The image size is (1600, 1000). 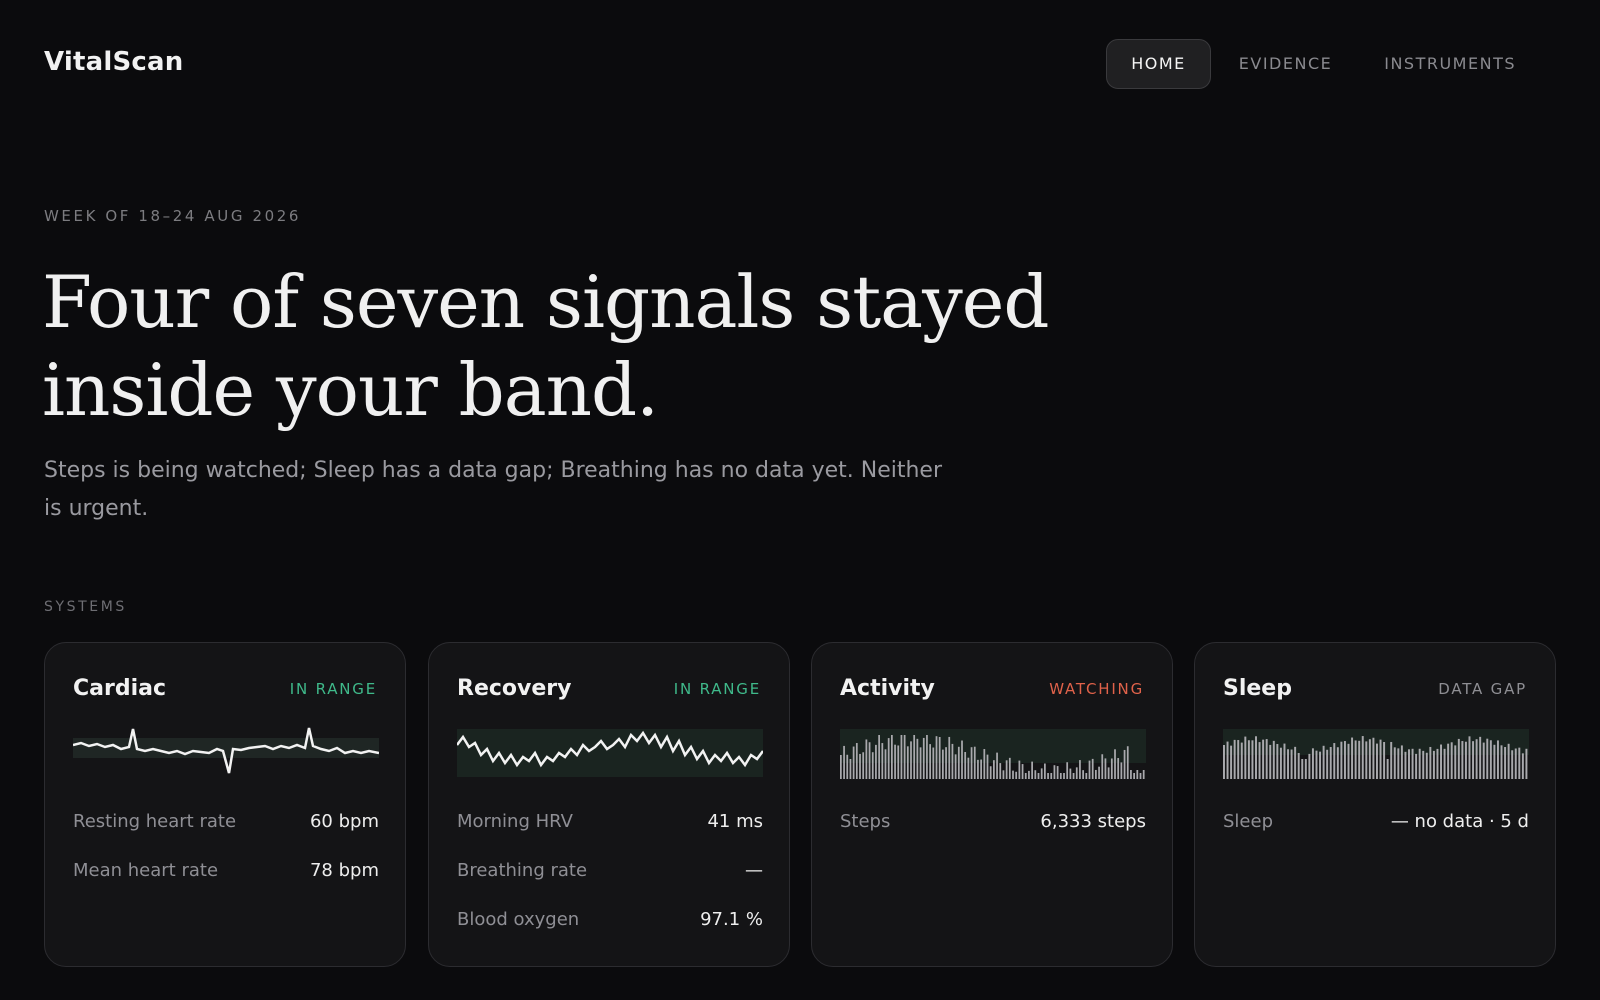 I want to click on metric-label: Blood oxygen, so click(x=518, y=919).